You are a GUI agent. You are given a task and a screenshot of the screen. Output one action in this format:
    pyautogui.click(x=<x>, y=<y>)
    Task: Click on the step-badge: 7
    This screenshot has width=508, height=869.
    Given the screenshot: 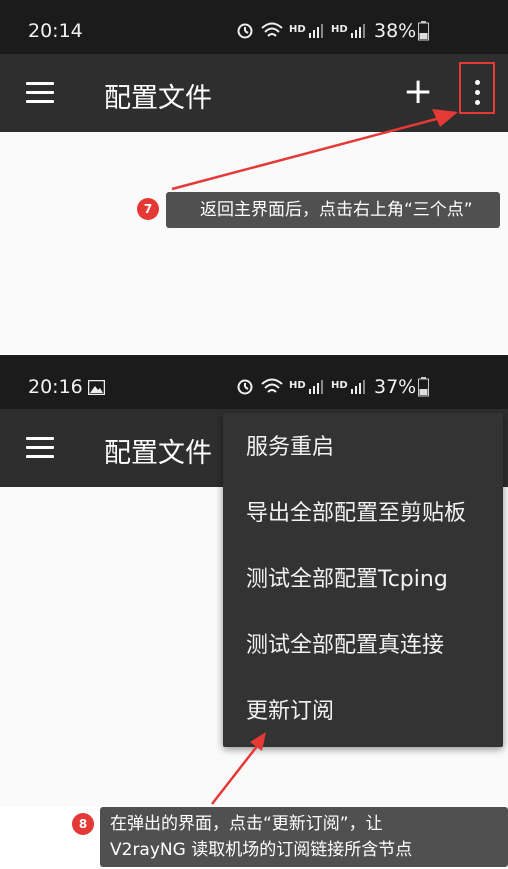 What is the action you would take?
    pyautogui.click(x=148, y=209)
    